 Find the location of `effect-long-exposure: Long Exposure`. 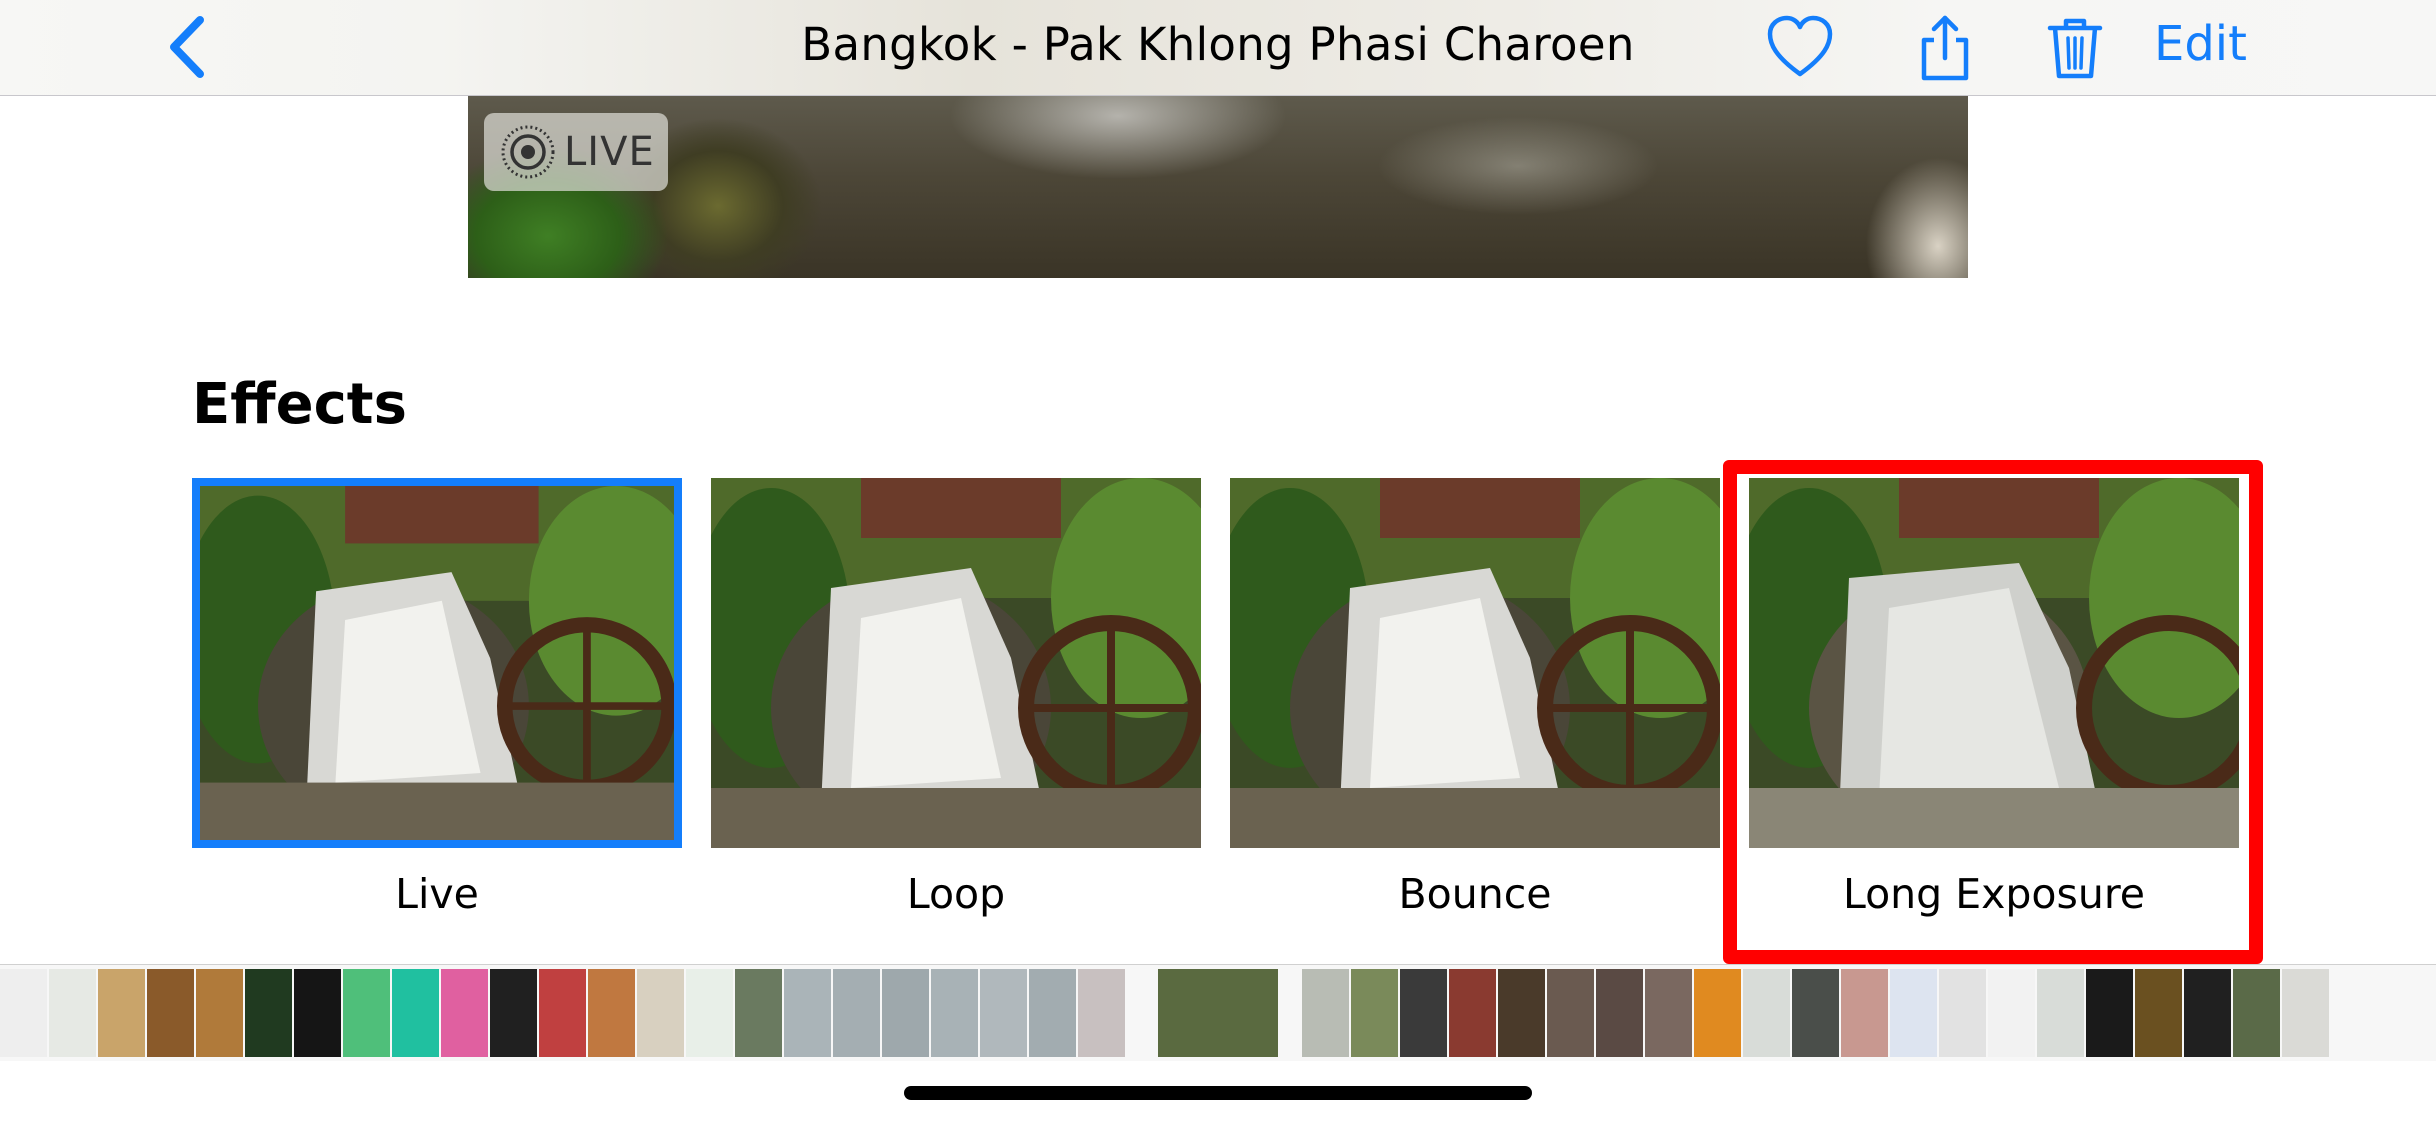

effect-long-exposure: Long Exposure is located at coordinates (1994, 698).